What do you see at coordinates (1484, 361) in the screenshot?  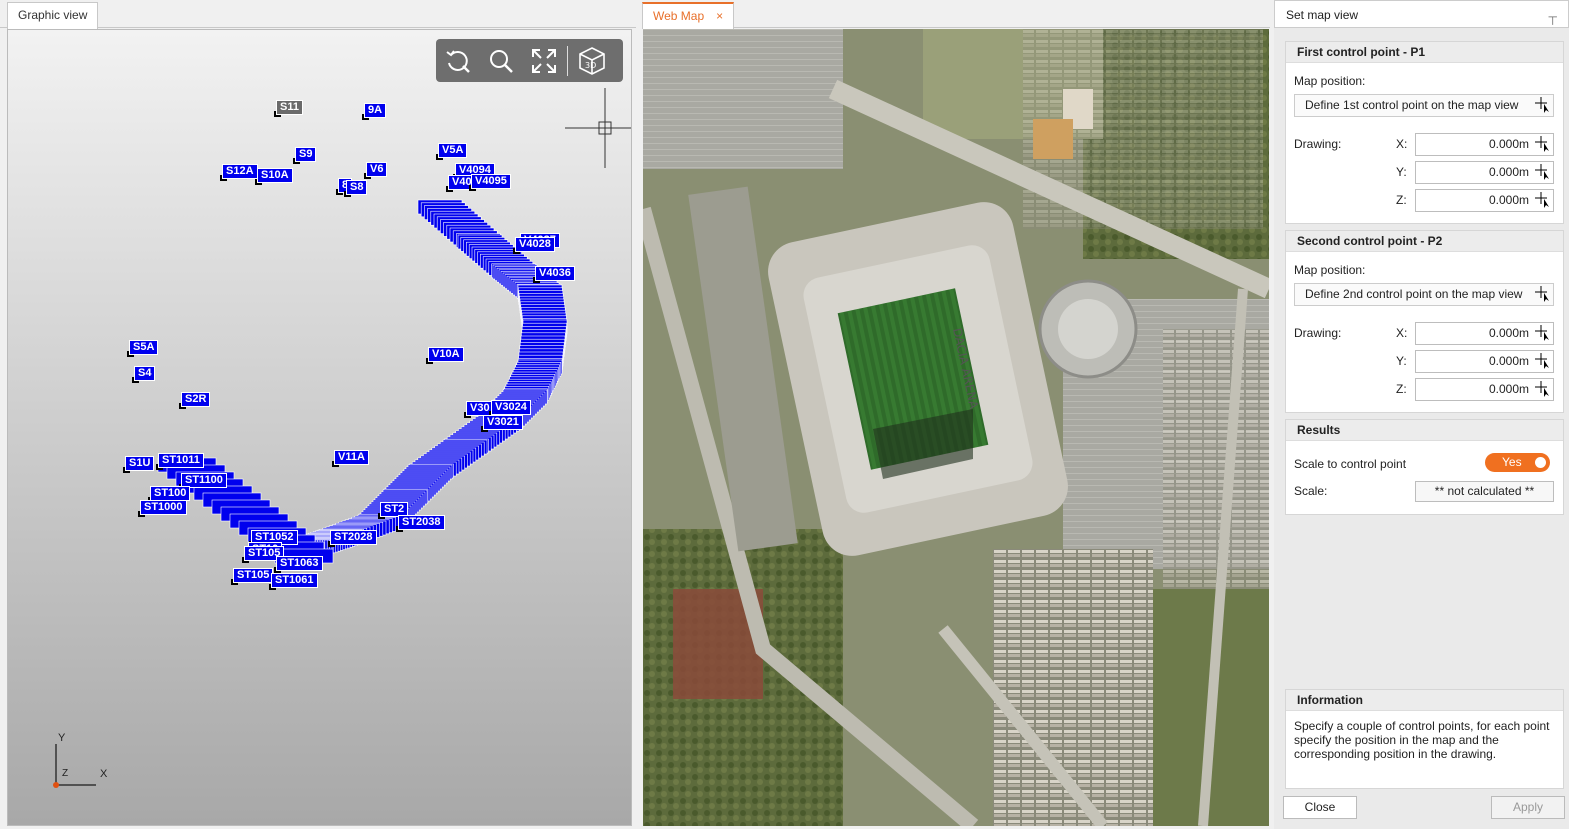 I see `p2-y-field: 0.000m` at bounding box center [1484, 361].